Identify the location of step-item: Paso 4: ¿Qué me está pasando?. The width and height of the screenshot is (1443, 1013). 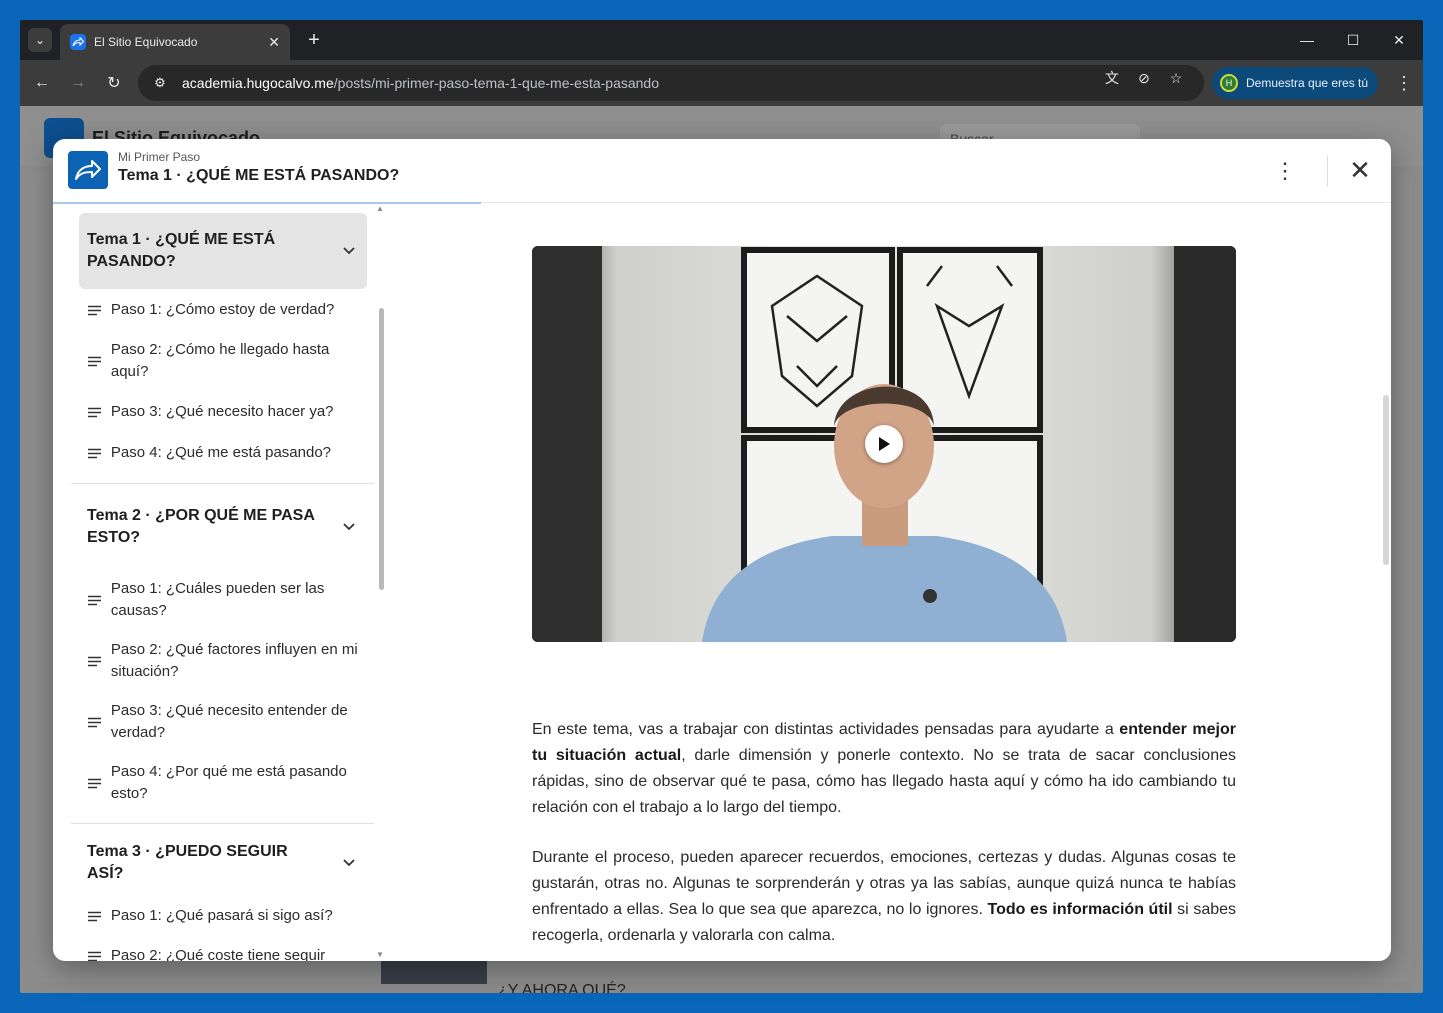
(223, 453).